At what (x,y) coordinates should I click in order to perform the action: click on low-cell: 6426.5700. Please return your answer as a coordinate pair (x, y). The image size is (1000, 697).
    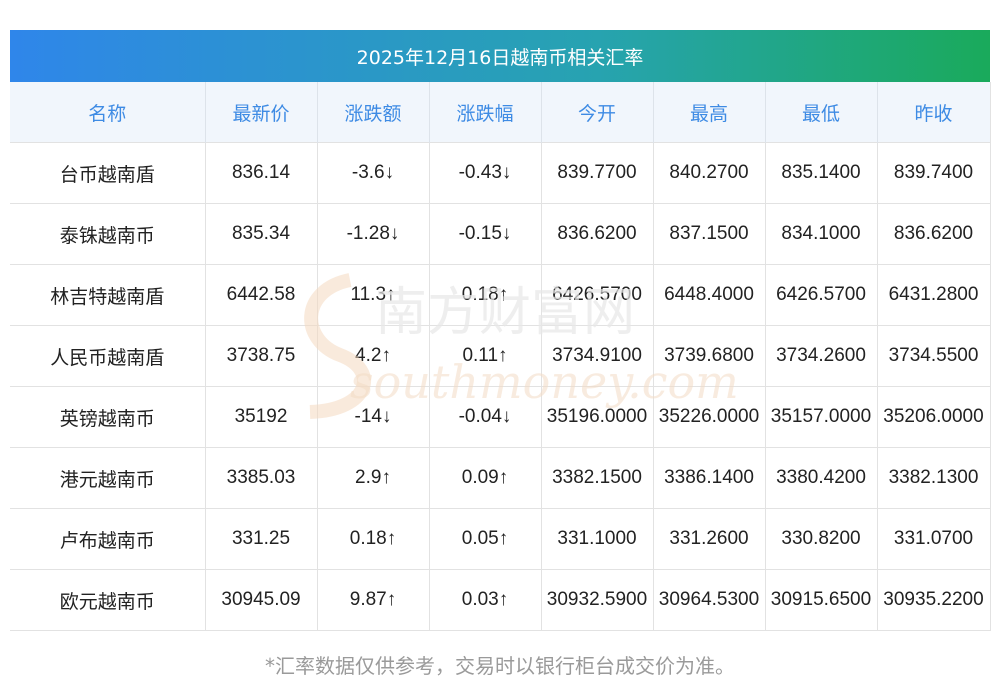
    Looking at the image, I should click on (821, 295).